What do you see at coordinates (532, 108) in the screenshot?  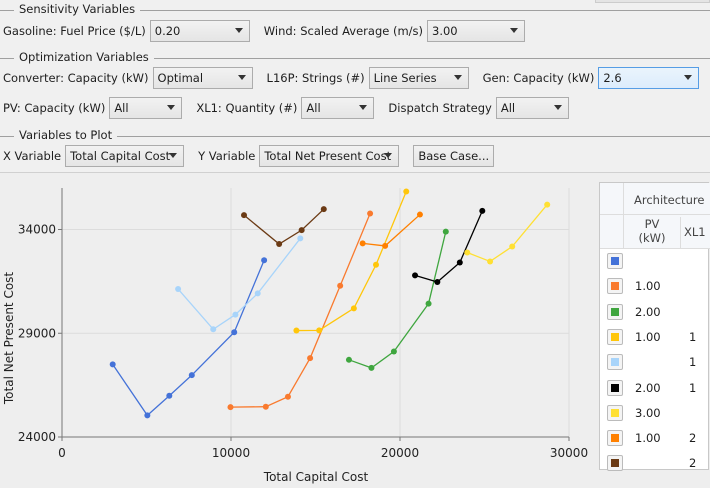 I see `dispatch-dropdown: All` at bounding box center [532, 108].